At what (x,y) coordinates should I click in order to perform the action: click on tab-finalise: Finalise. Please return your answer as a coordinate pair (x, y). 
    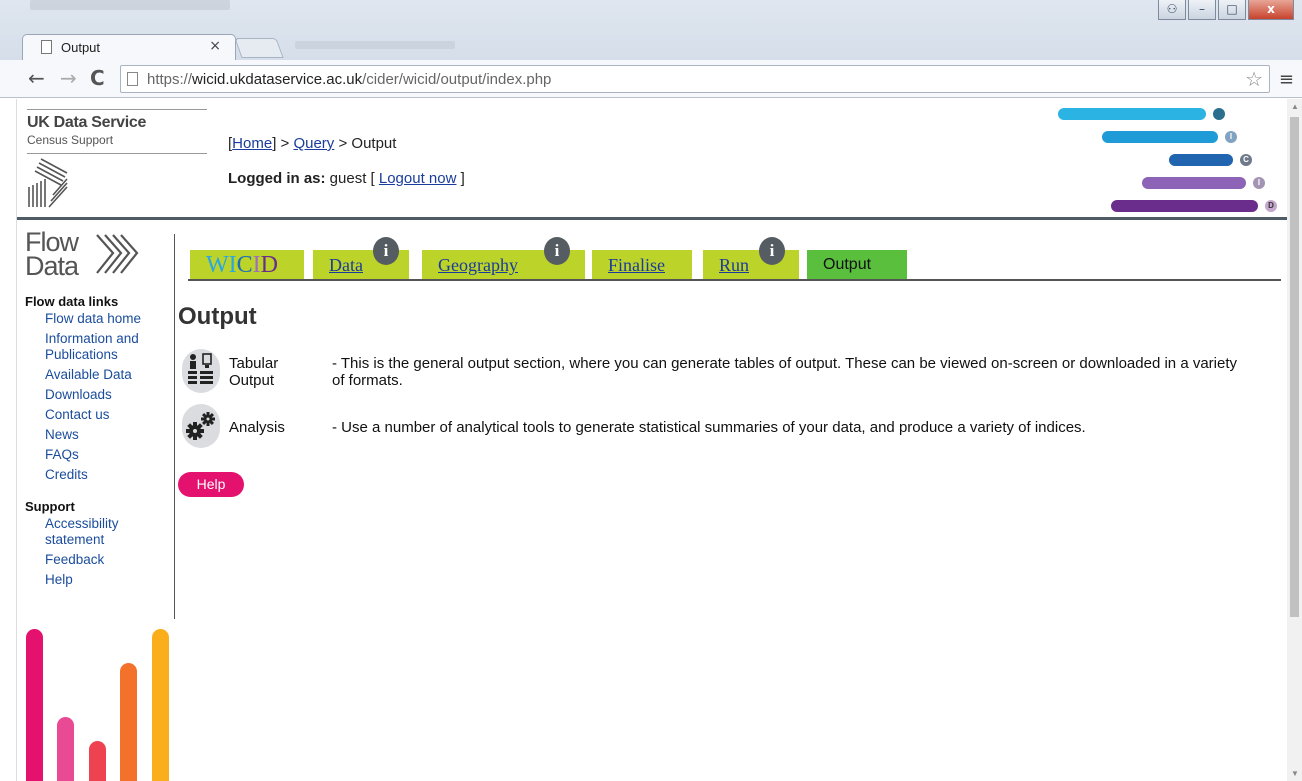
    Looking at the image, I should click on (642, 265).